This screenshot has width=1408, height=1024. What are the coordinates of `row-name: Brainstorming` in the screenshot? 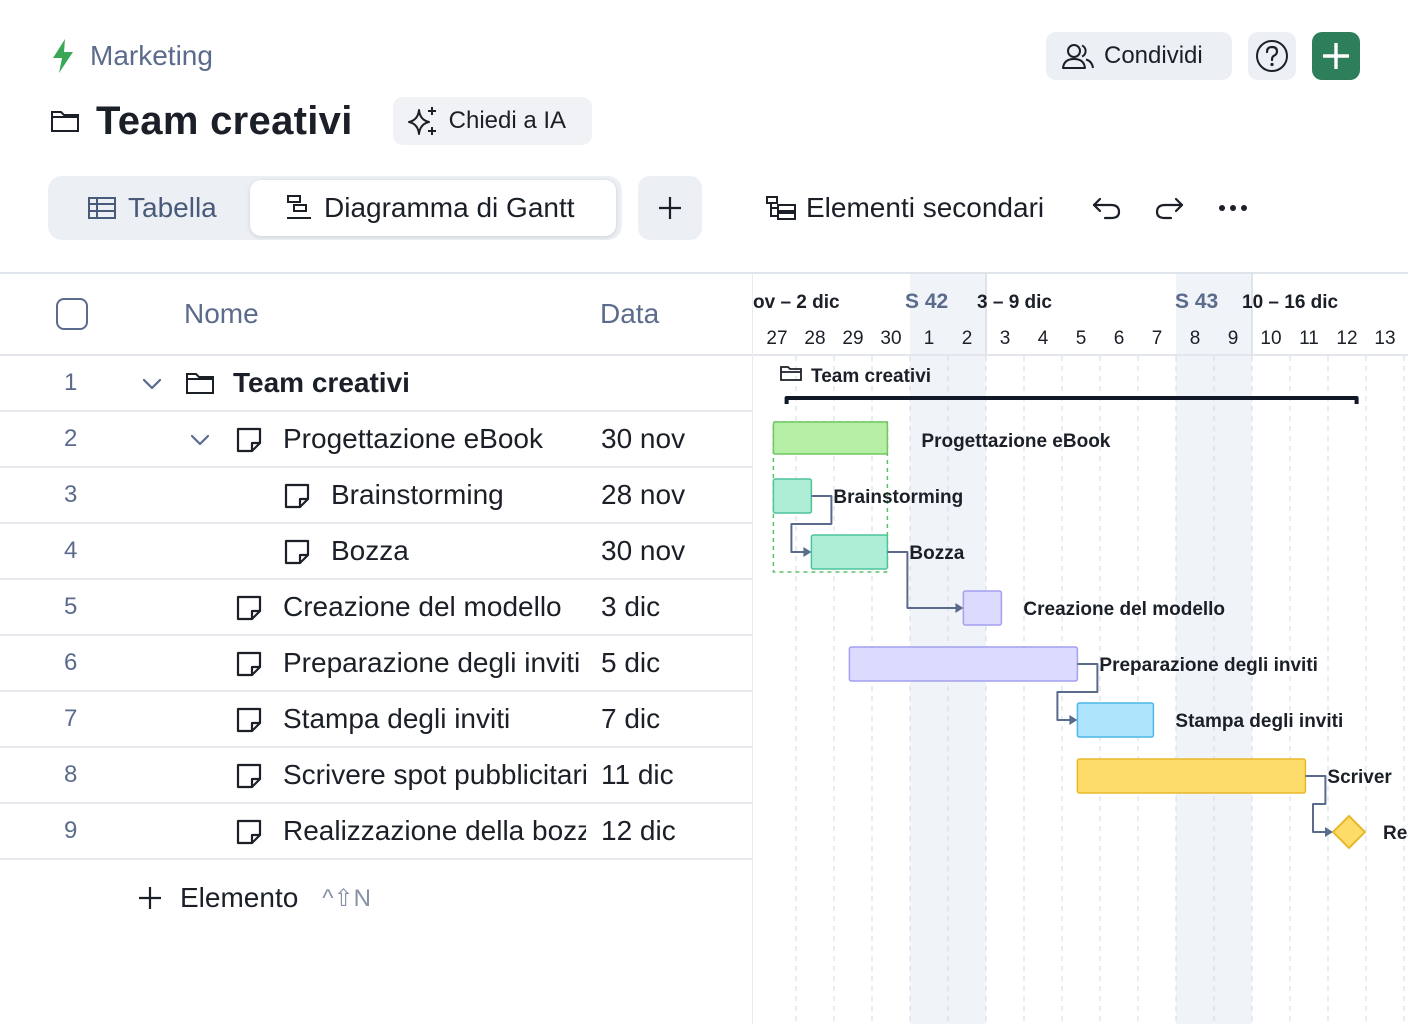 It's located at (458, 495).